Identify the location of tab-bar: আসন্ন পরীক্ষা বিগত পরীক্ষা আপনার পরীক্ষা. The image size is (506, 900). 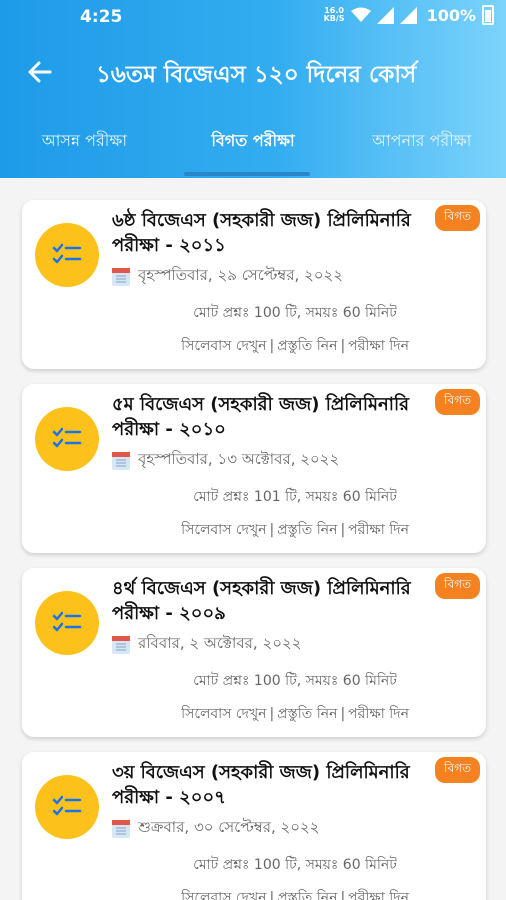
(253, 150).